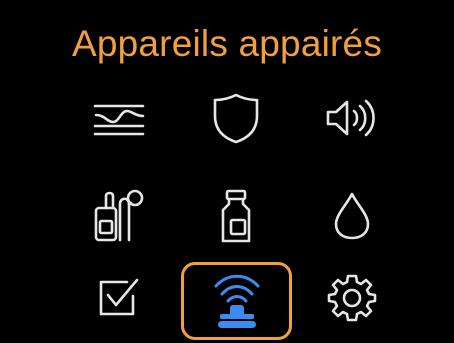  I want to click on checkbox-icon, so click(119, 297).